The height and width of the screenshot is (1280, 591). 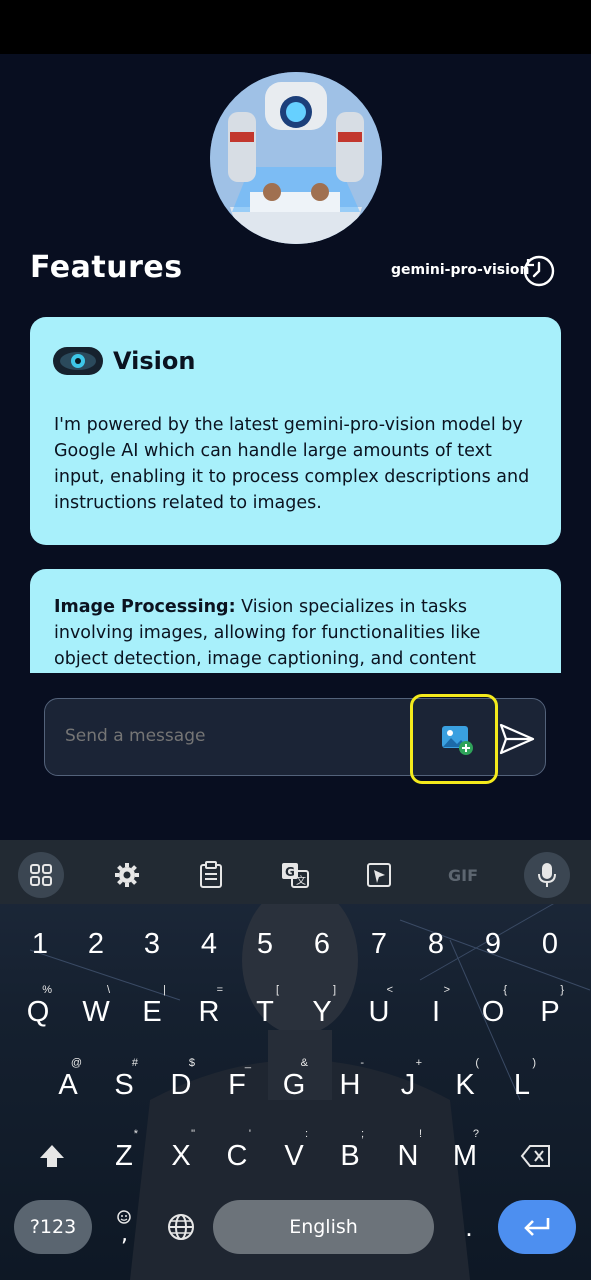 What do you see at coordinates (247, 1063) in the screenshot?
I see `key-hint: _` at bounding box center [247, 1063].